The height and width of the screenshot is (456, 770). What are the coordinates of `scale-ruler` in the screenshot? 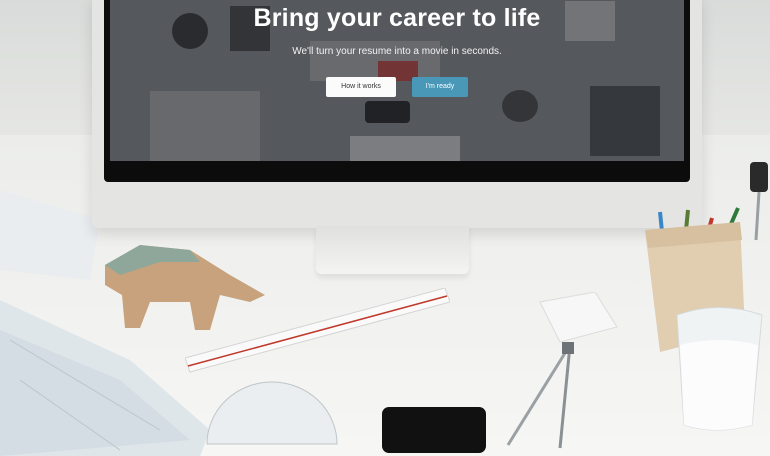 It's located at (317, 330).